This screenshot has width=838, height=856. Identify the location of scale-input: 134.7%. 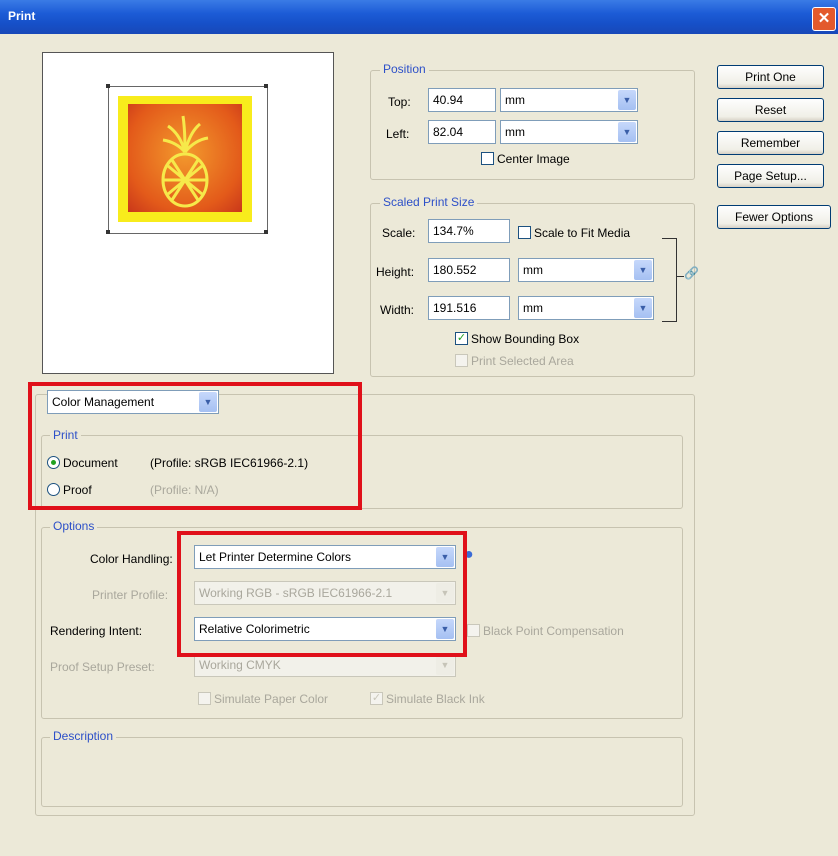
(469, 231).